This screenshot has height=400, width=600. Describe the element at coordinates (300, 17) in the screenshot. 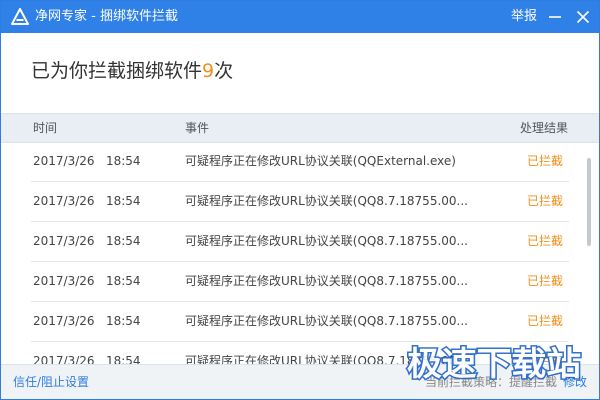

I see `title-bar: 净网专家 - 捆绑软件拦截 举报` at that location.